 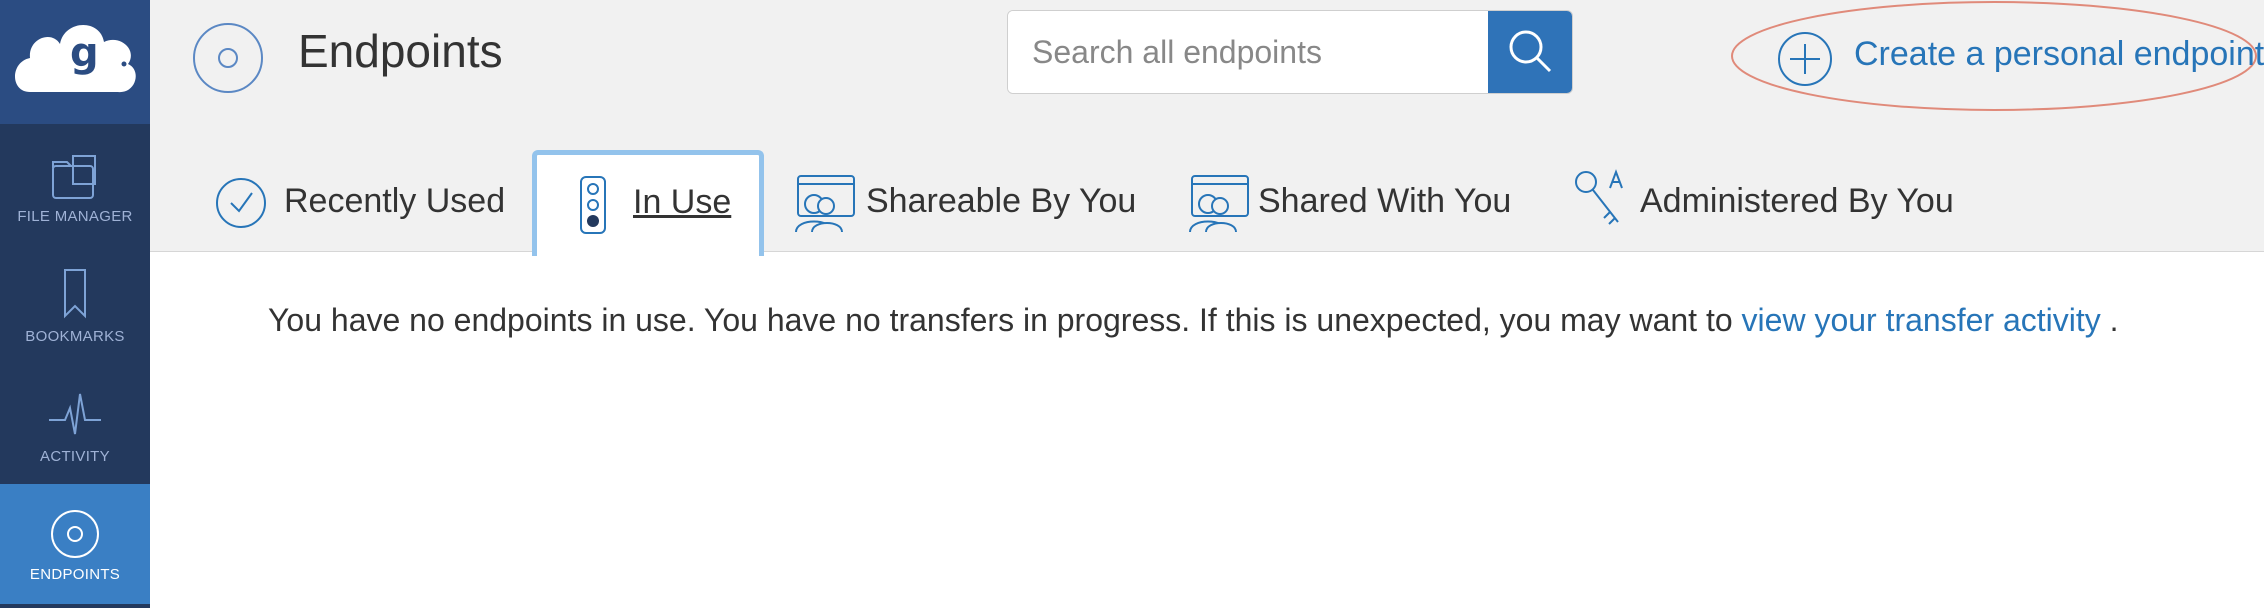 I want to click on traffic-light-icon, so click(x=593, y=205).